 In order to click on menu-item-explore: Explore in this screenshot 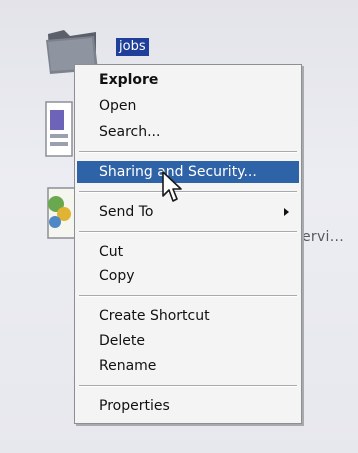, I will do `click(188, 80)`.